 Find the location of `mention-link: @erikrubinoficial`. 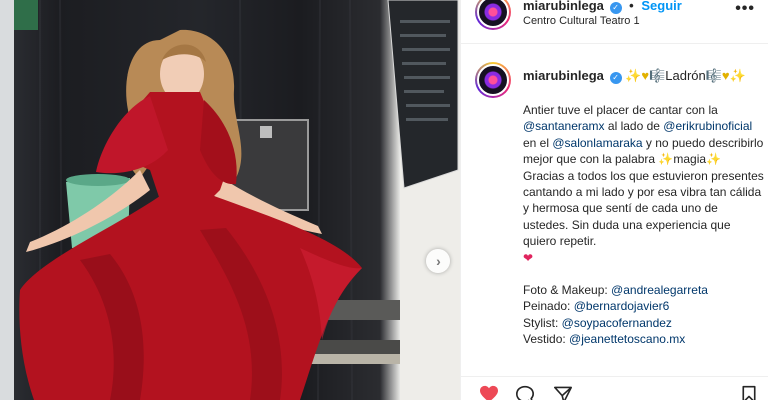

mention-link: @erikrubinoficial is located at coordinates (707, 126).